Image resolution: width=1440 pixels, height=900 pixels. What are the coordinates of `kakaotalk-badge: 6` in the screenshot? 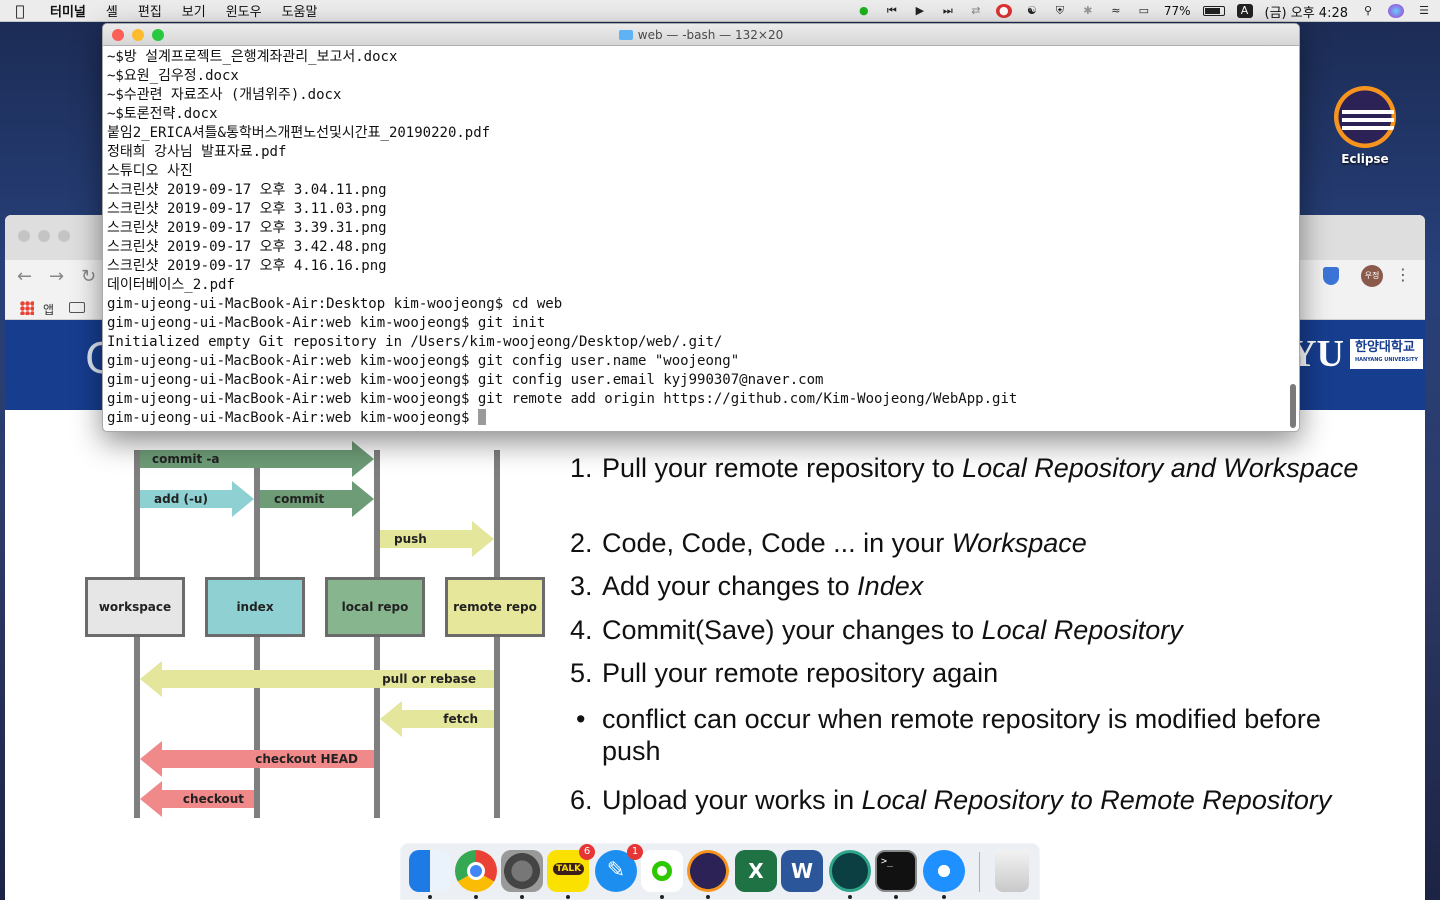 It's located at (587, 852).